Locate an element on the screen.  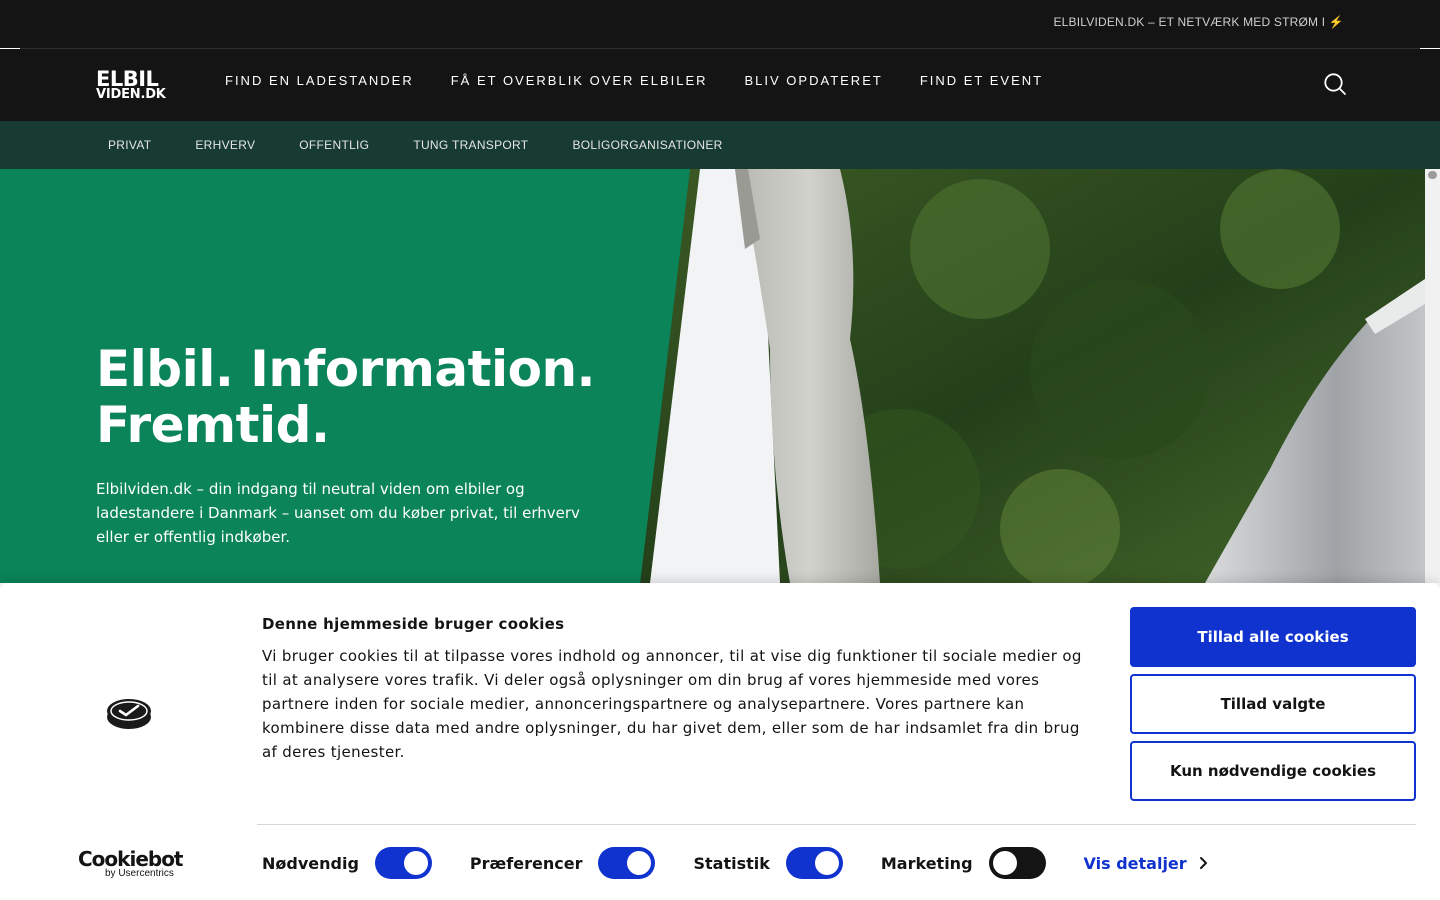
page-scrollbar is located at coordinates (1432, 376).